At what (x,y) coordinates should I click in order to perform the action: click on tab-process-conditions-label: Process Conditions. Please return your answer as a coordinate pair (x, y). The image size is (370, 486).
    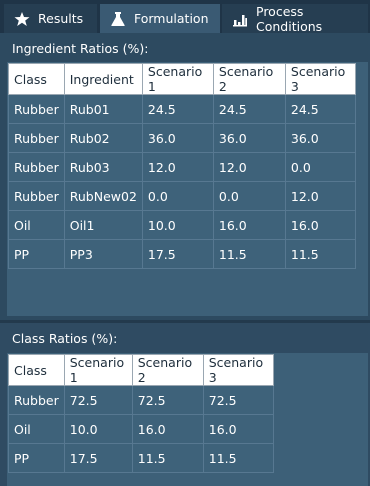
    Looking at the image, I should click on (289, 18).